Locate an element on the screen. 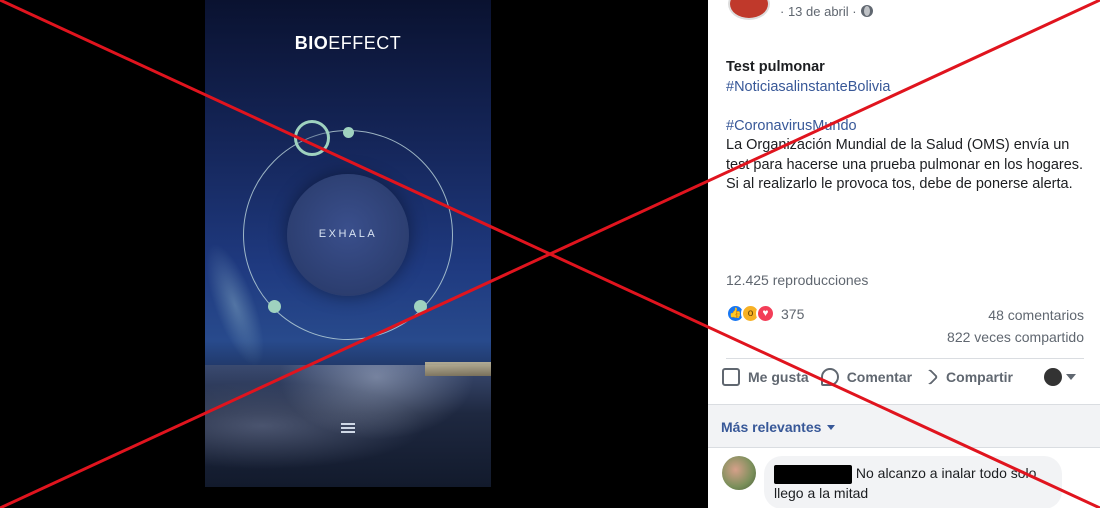 The image size is (1100, 508). hashtag-link: #CoronavirusMundo is located at coordinates (911, 127).